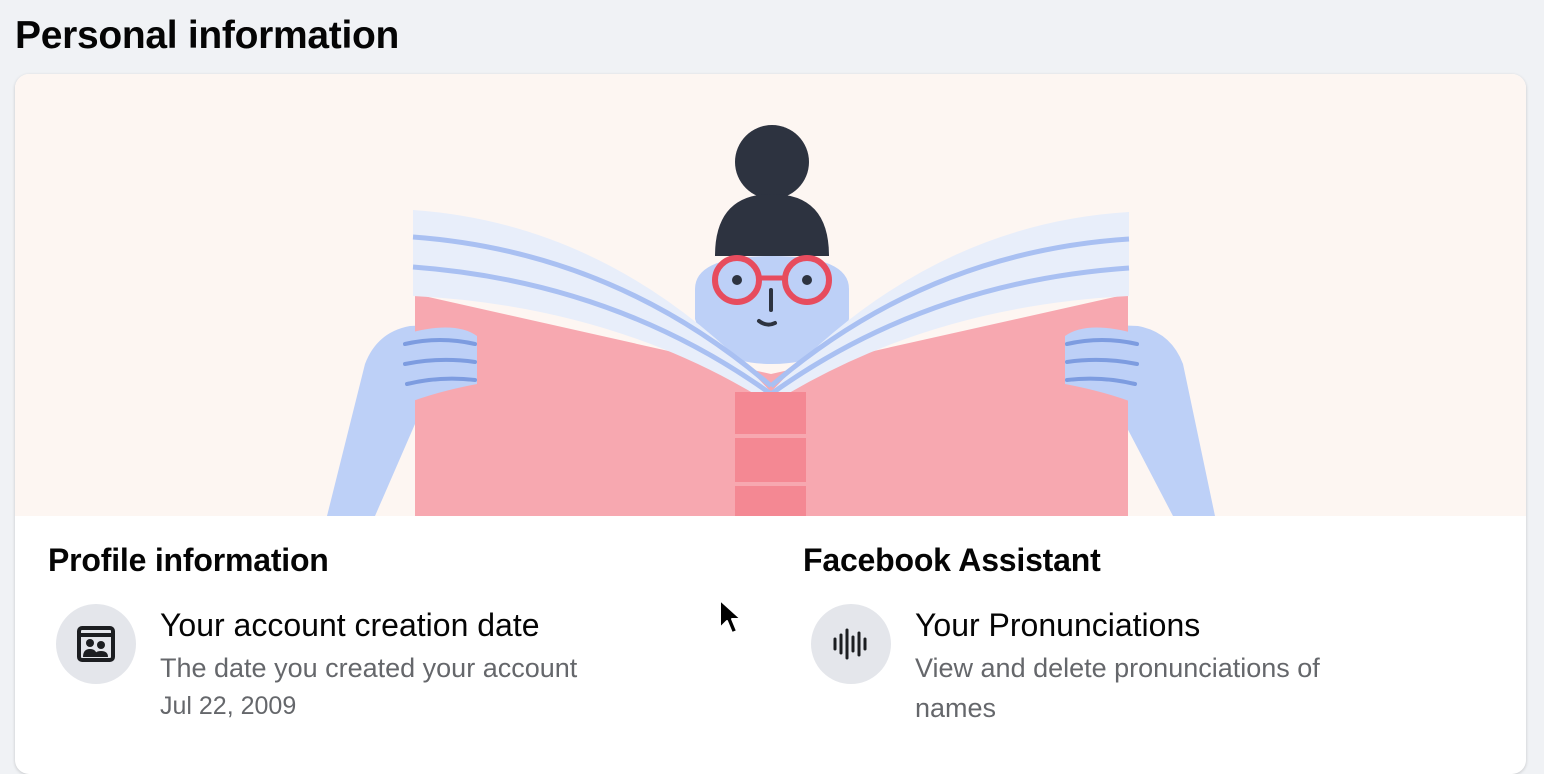 This screenshot has height=774, width=1544. Describe the element at coordinates (350, 625) in the screenshot. I see `item-title: Your account creation date` at that location.